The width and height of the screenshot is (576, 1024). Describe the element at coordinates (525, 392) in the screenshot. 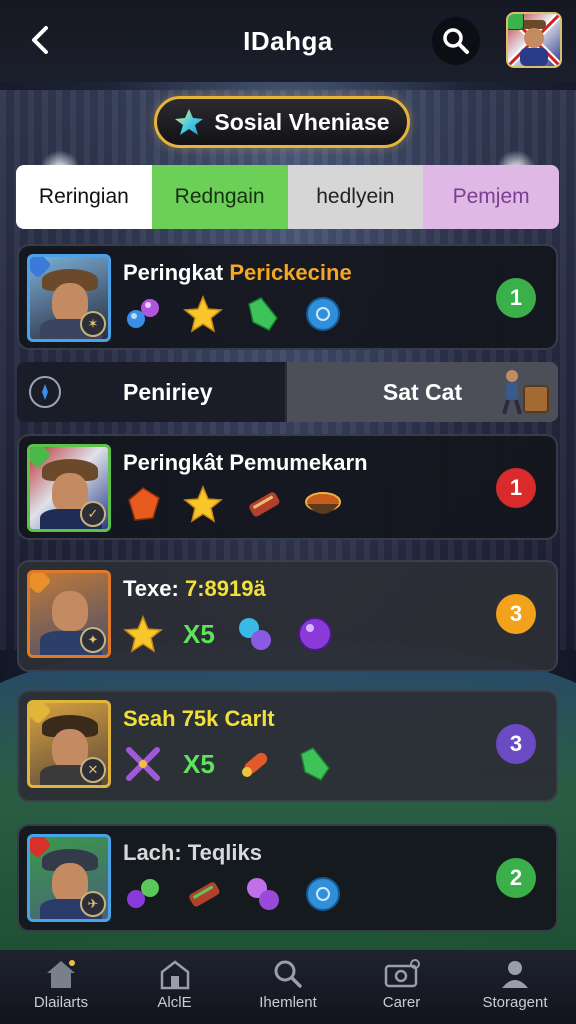

I see `traveler-figure-icon` at that location.